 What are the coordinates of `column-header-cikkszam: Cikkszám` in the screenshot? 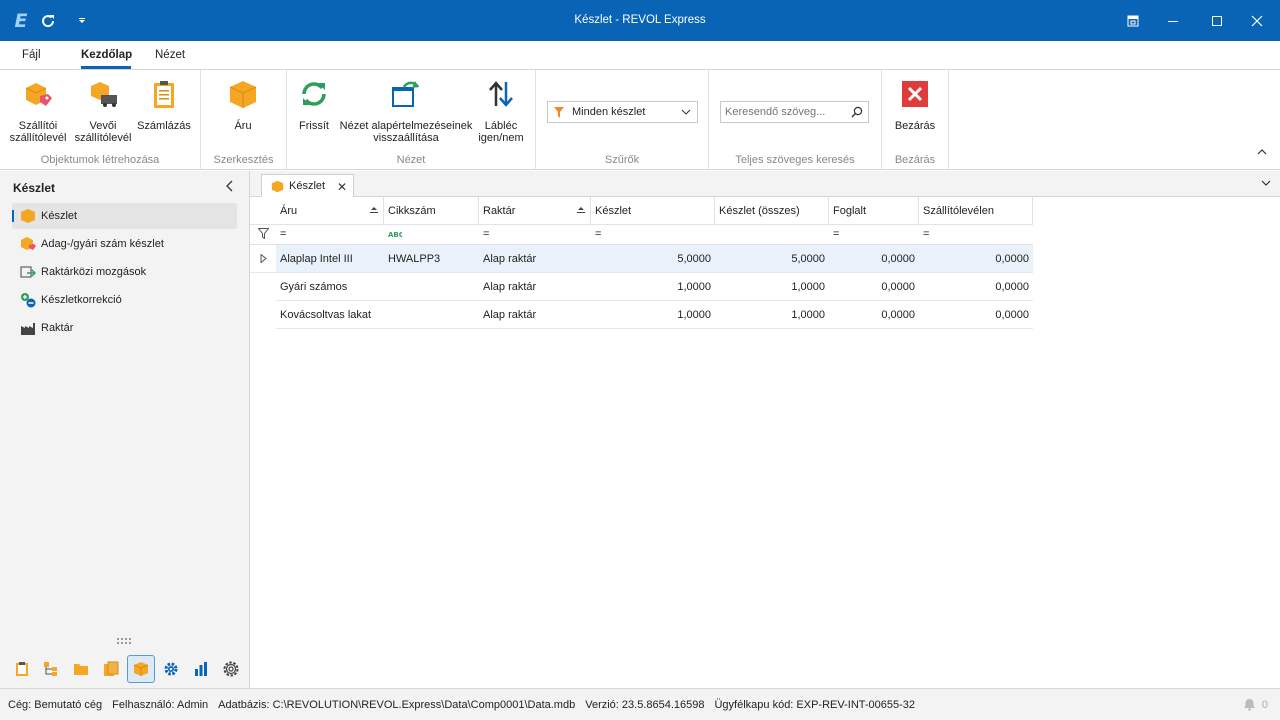 It's located at (431, 211).